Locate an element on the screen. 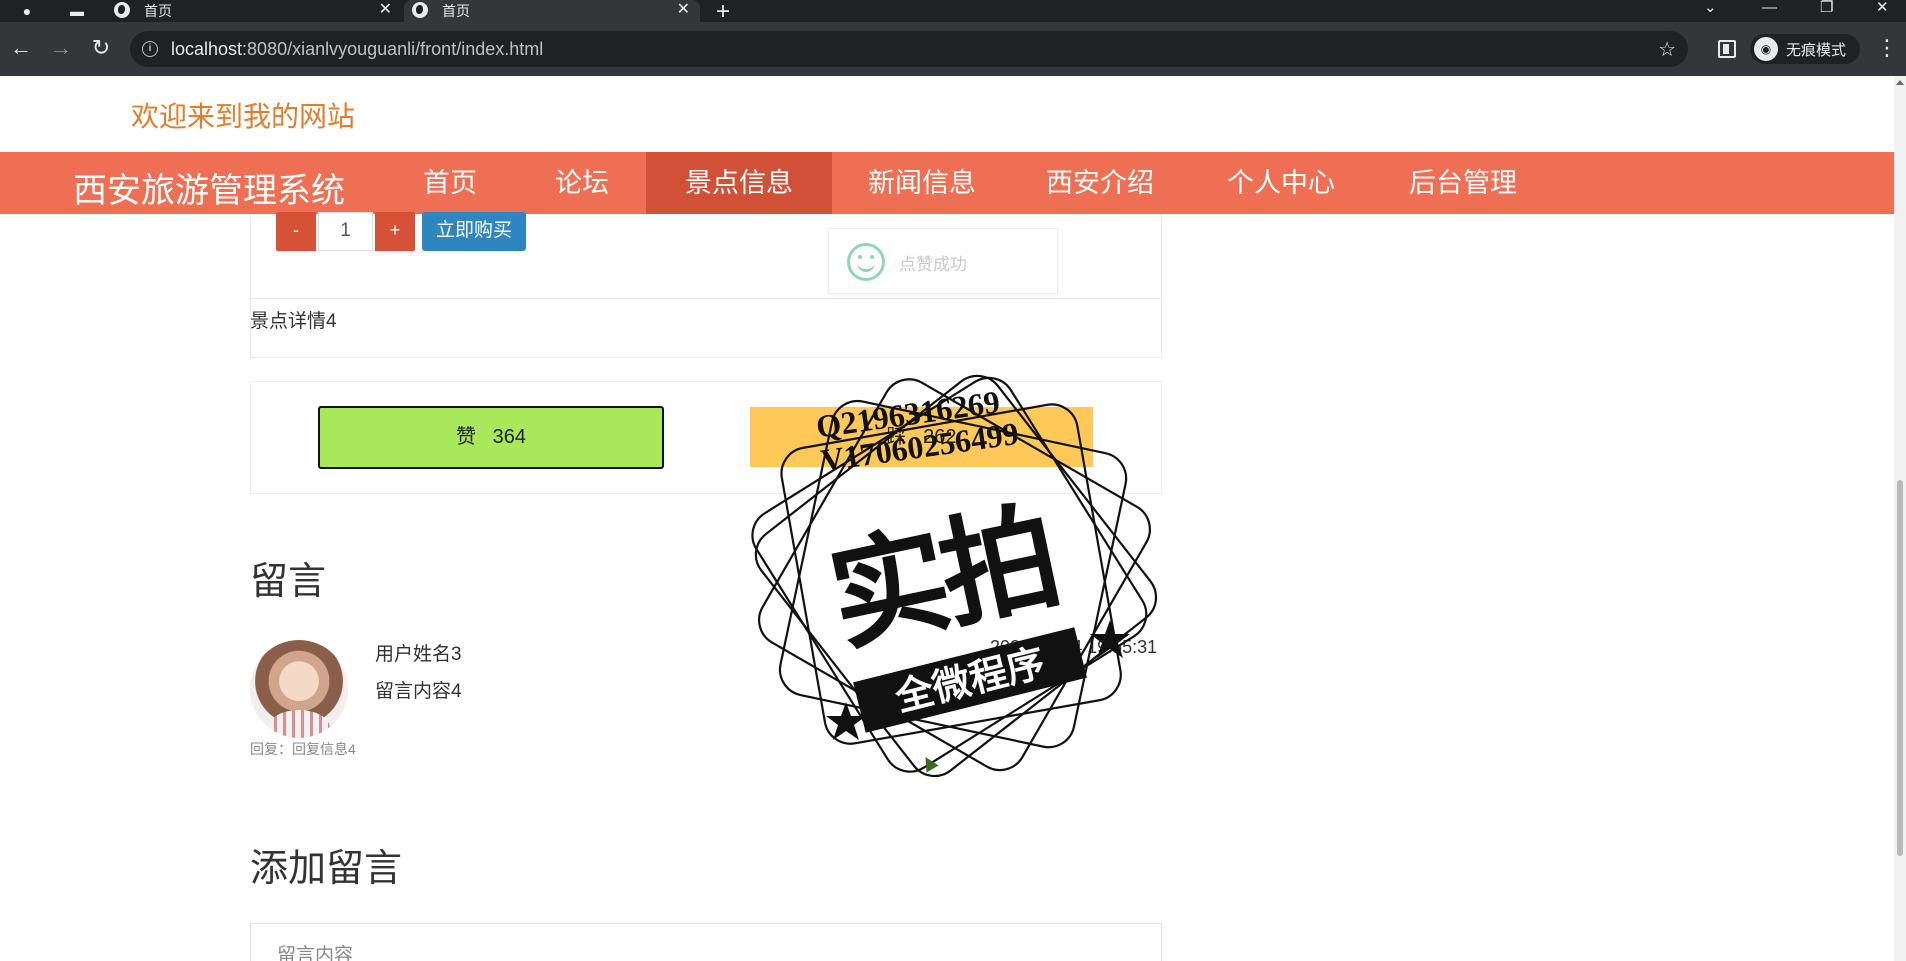  main-navbar: 西安旅游管理系统 首页 论坛 景点信息 新闻信息 西安介绍 个人中心 后台管理 is located at coordinates (947, 183).